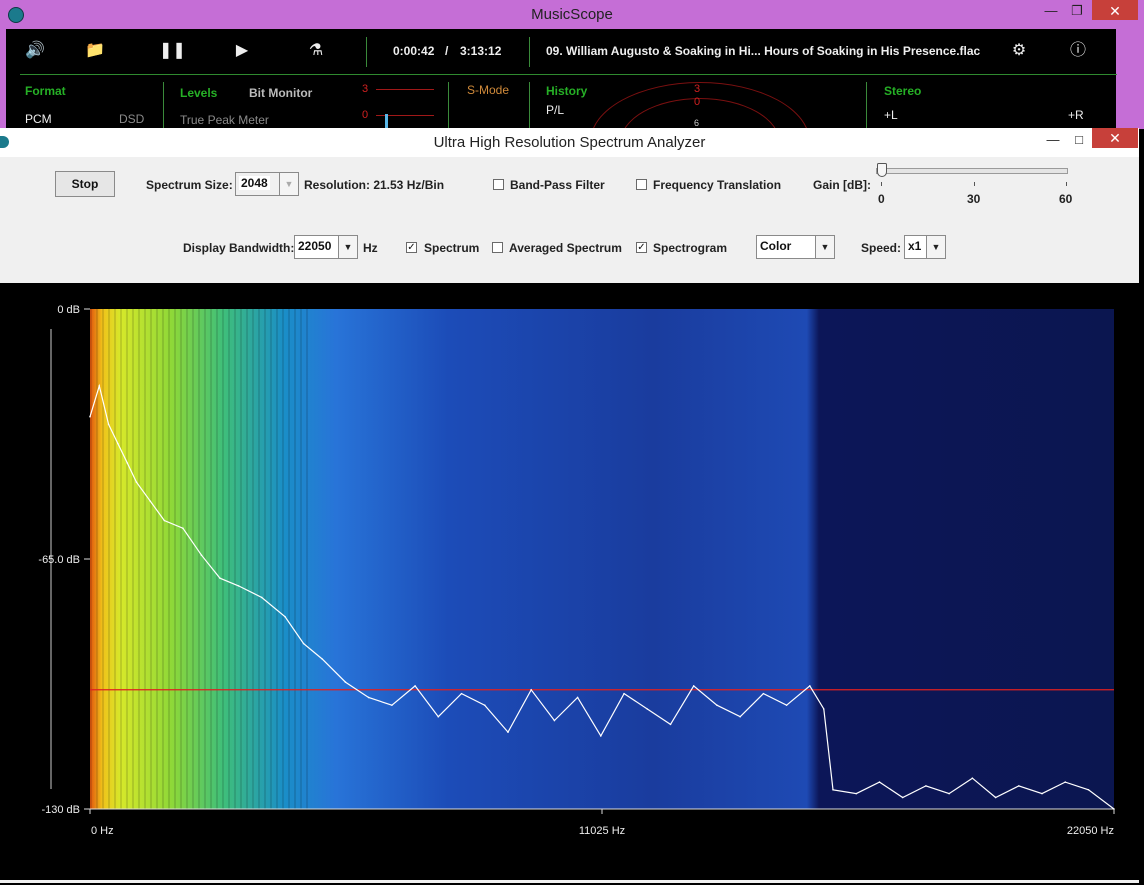 This screenshot has height=885, width=1144. Describe the element at coordinates (59, 560) in the screenshot. I see `y-tick-label: -65.0 dB` at that location.